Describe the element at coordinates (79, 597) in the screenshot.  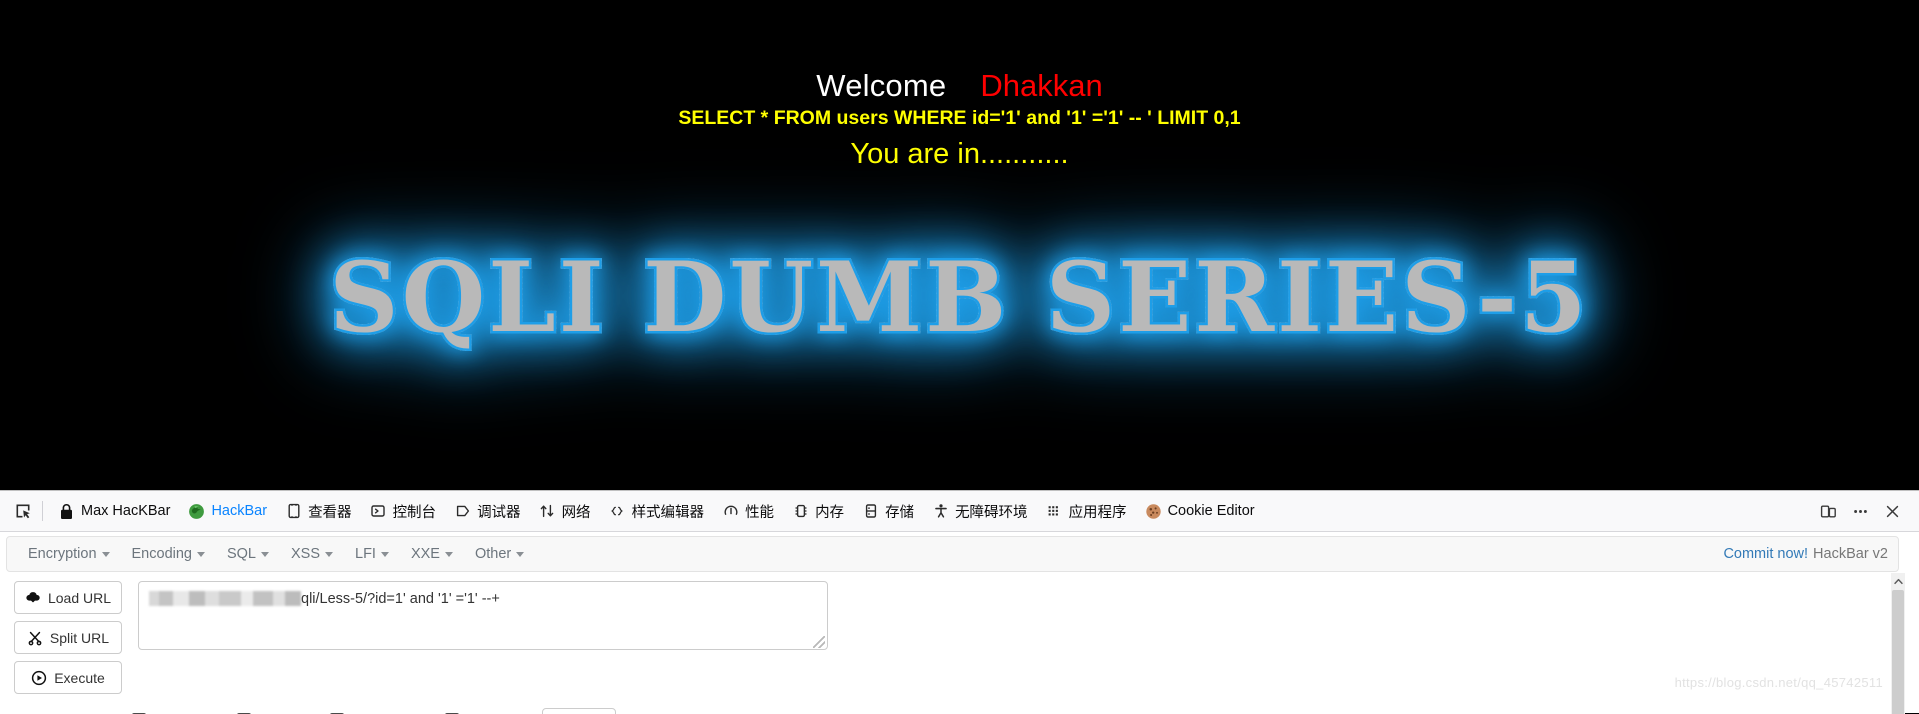
I see `load-url-label: Load URL` at that location.